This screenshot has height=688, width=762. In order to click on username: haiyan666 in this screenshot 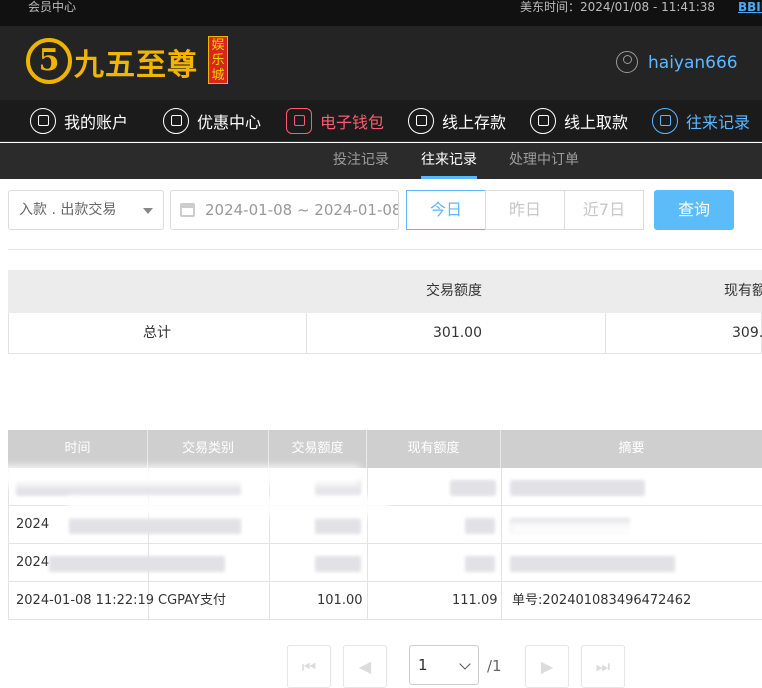, I will do `click(693, 63)`.